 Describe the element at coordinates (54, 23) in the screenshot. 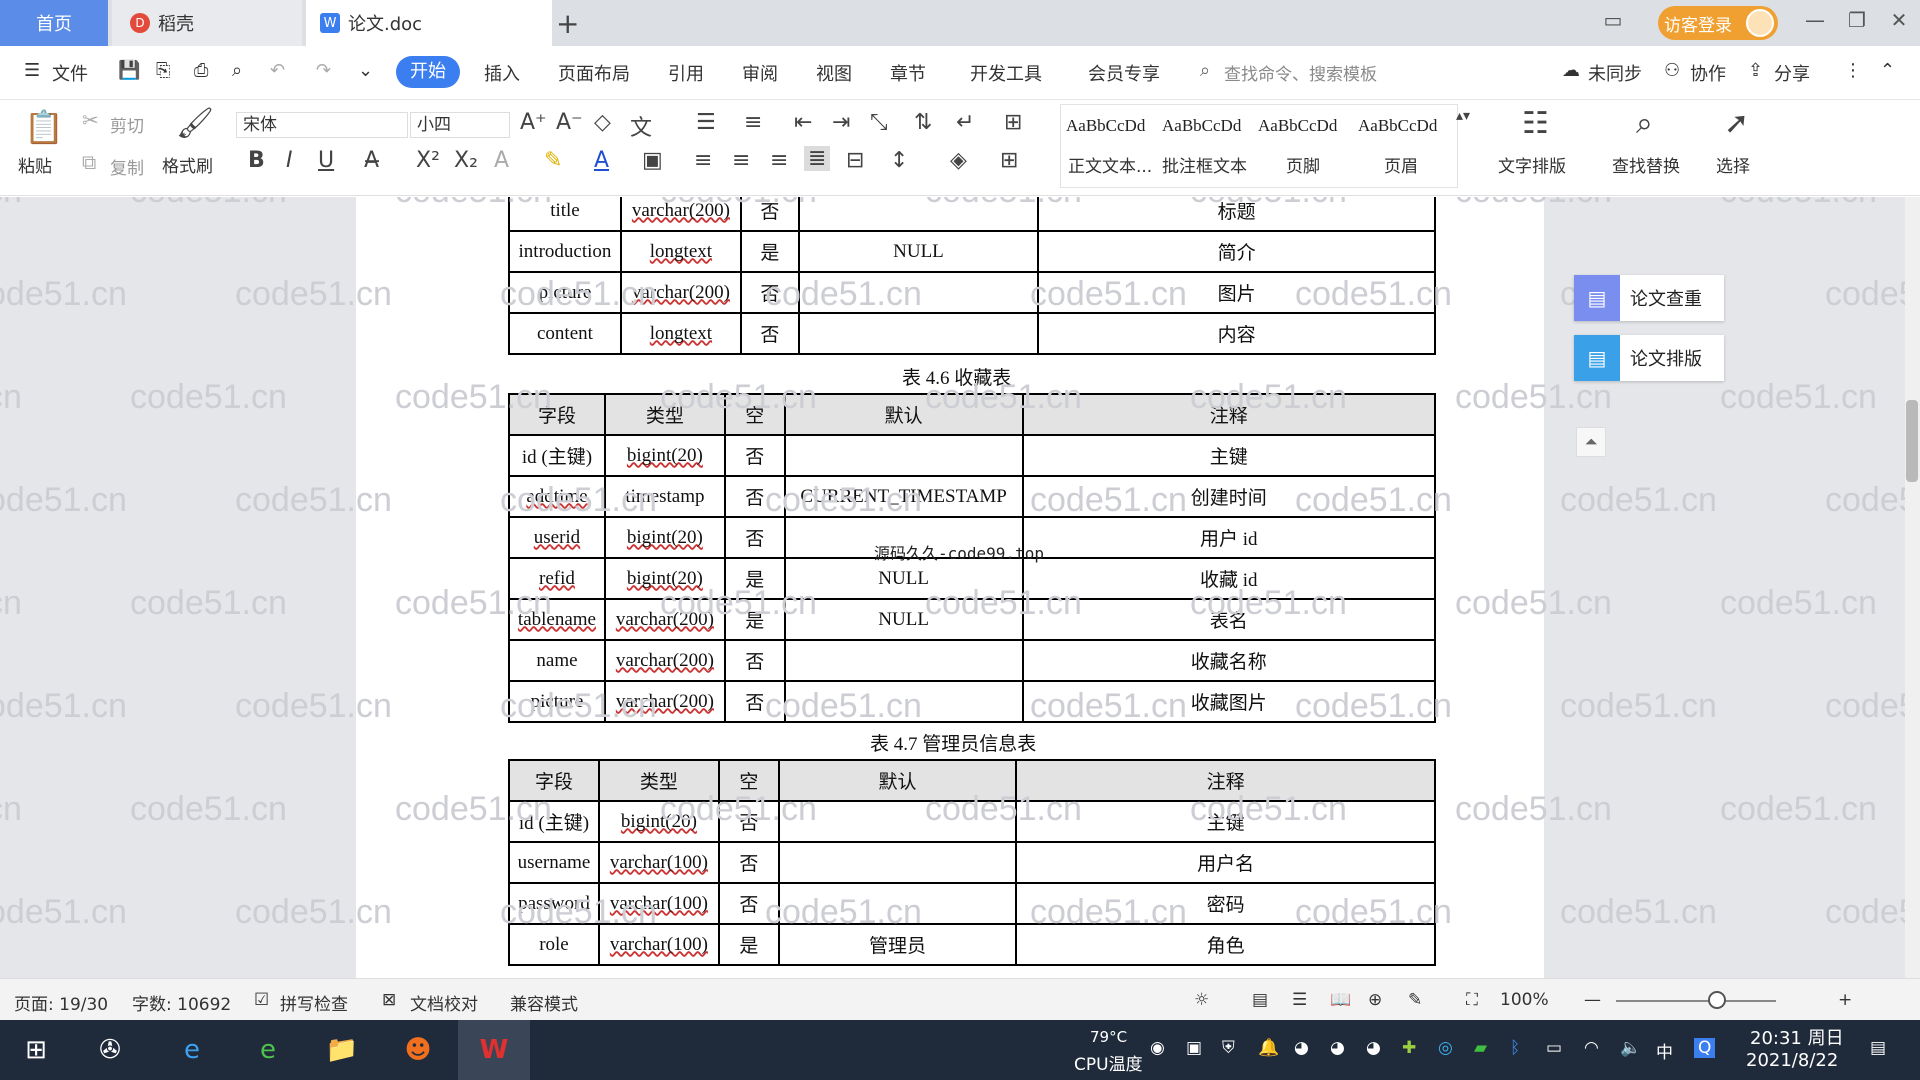

I see `tab-home: 首页` at that location.